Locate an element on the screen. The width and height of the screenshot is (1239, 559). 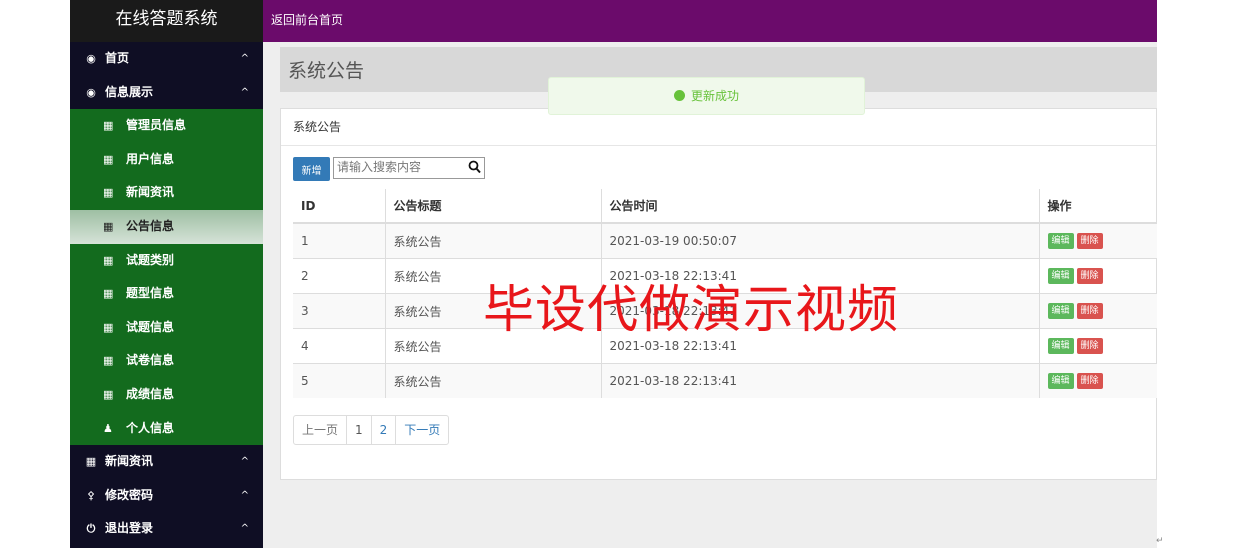
toast-message: 更新成功 is located at coordinates (714, 96).